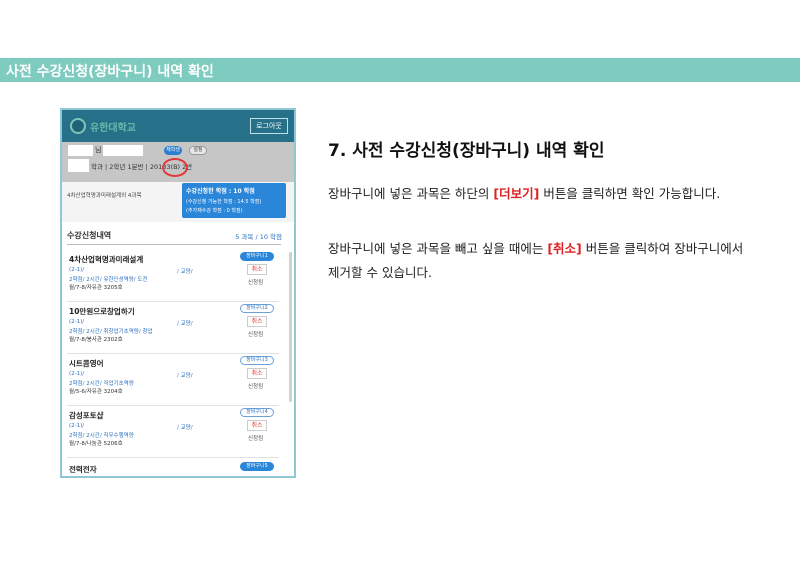 This screenshot has width=800, height=565. What do you see at coordinates (96, 340) in the screenshot?
I see `course-schedule: 월/7-8/봉사관 2302호` at bounding box center [96, 340].